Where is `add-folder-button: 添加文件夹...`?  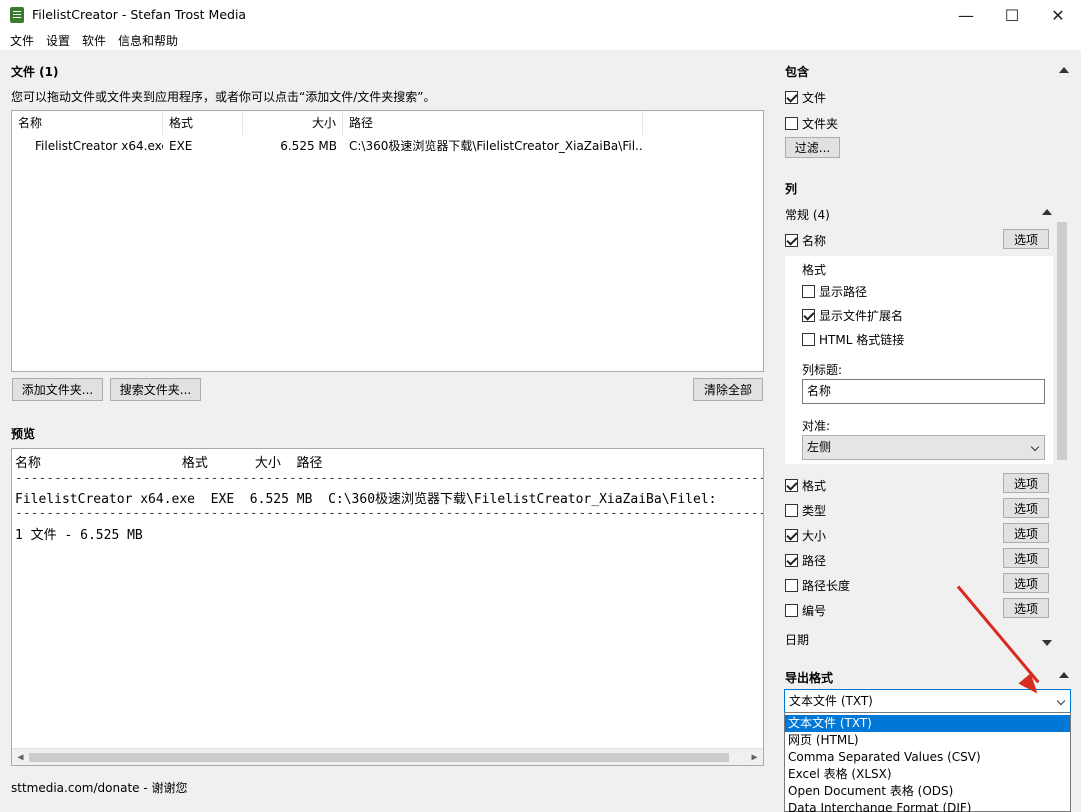 add-folder-button: 添加文件夹... is located at coordinates (57, 389).